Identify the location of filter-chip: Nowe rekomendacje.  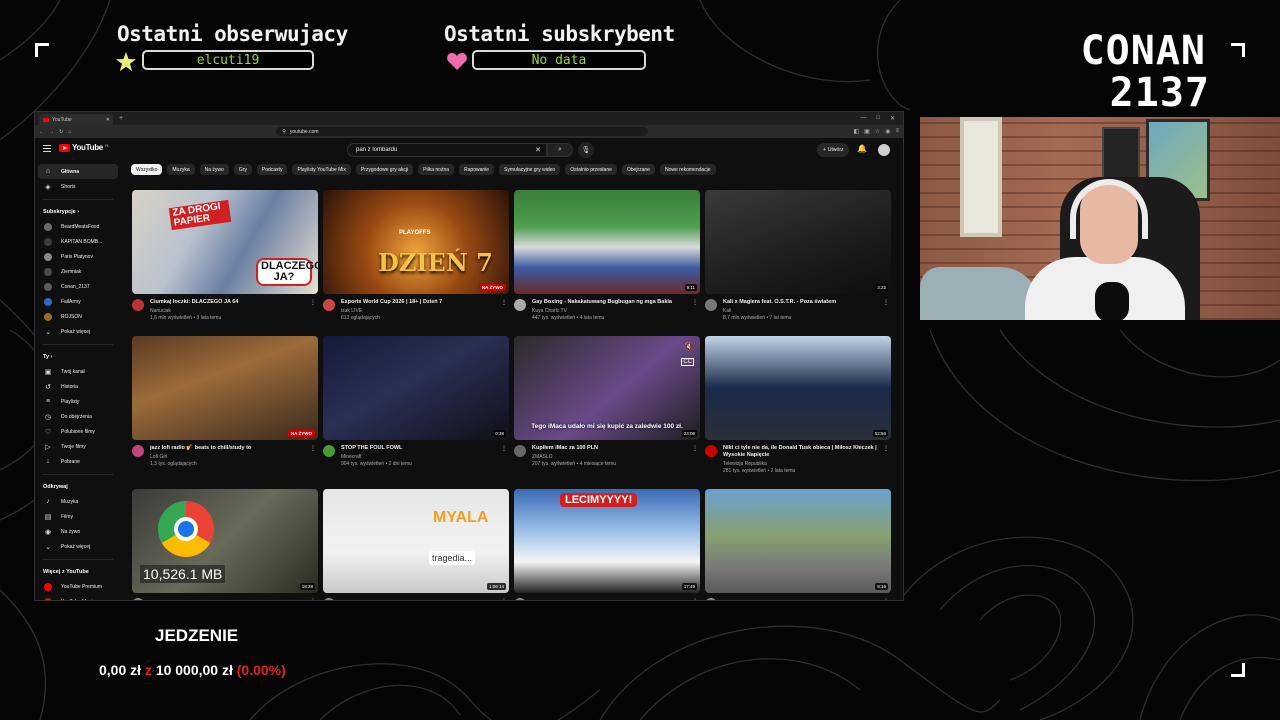
(687, 169).